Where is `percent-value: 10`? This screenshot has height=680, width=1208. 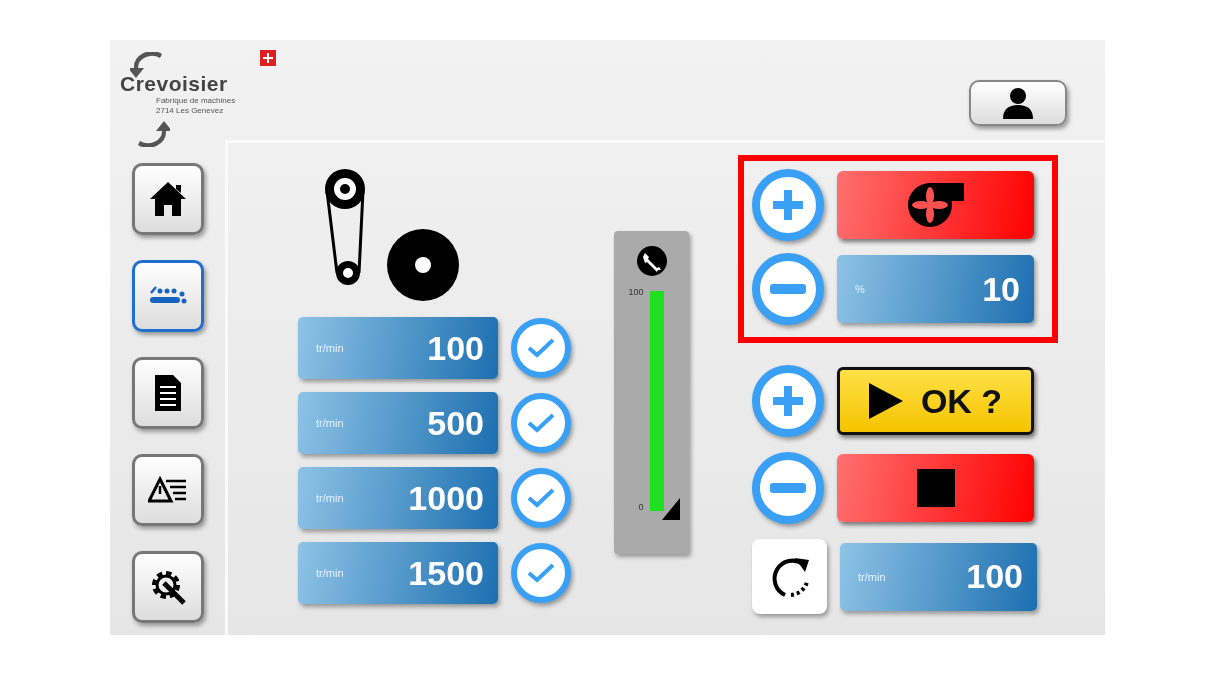 percent-value: 10 is located at coordinates (1001, 289).